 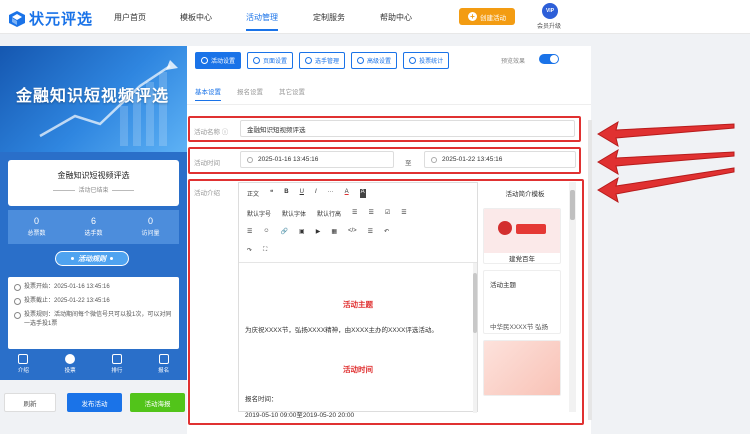 I want to click on end-time-input: 2025-01-22 13:45:16, so click(x=500, y=159).